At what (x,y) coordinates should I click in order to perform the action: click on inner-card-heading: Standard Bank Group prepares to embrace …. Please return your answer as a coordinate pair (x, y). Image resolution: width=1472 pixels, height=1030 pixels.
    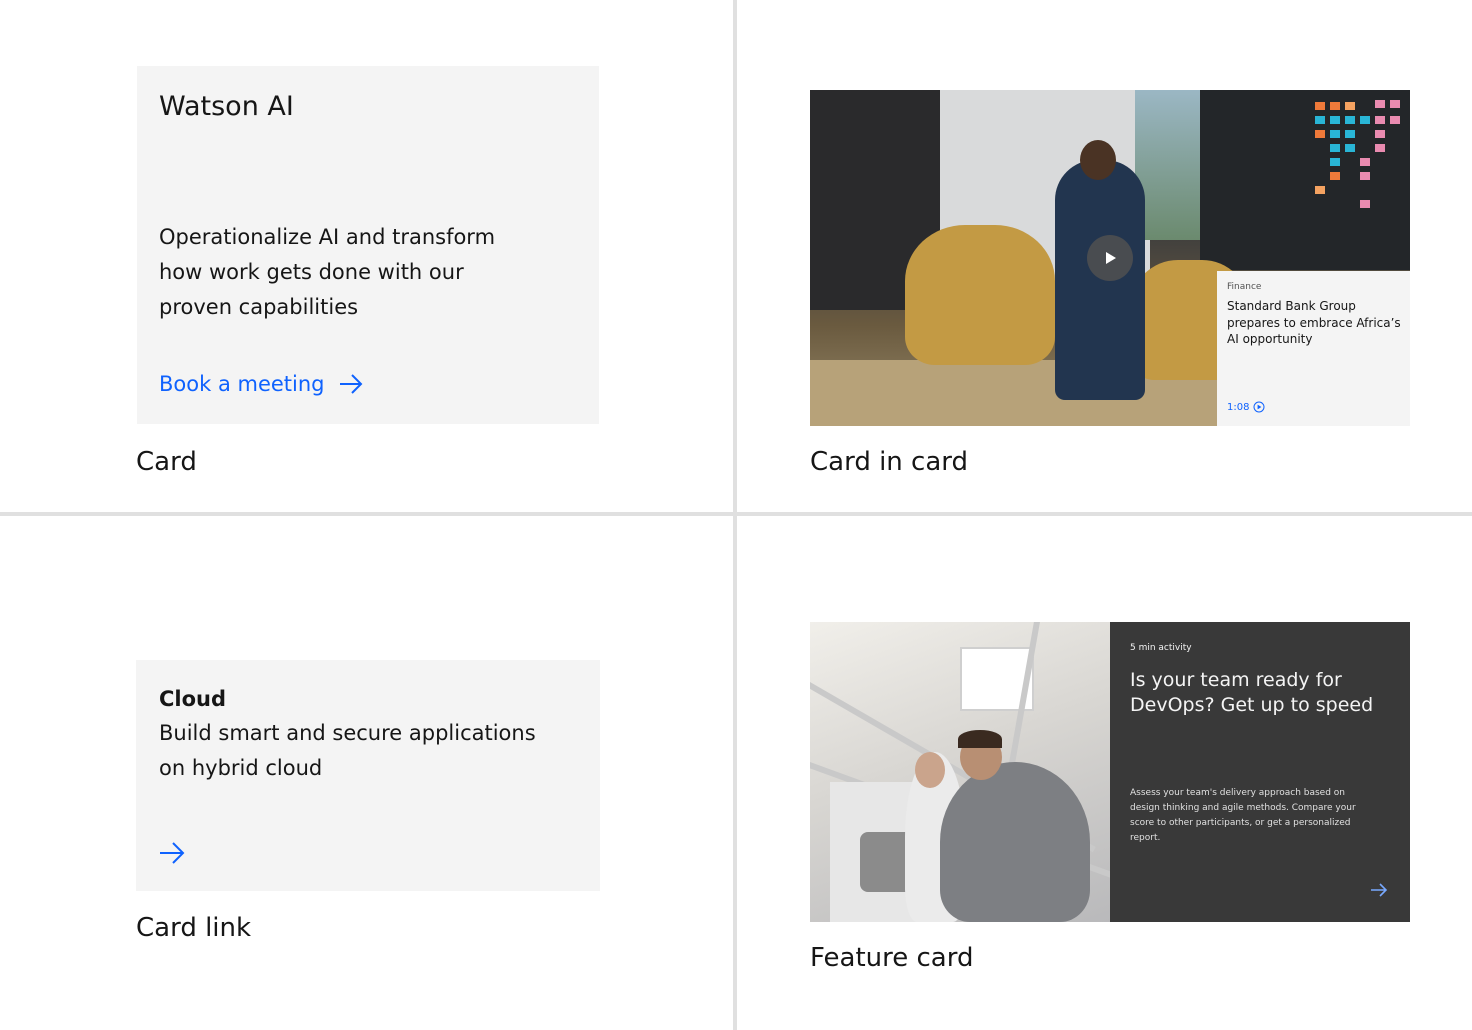
    Looking at the image, I should click on (1314, 322).